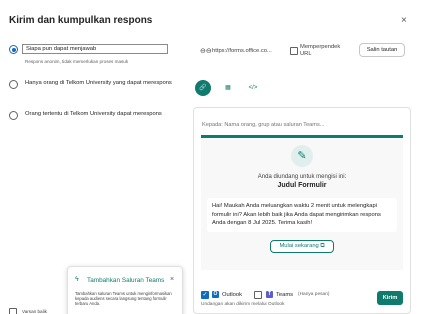  I want to click on bottom-left-checkbox, so click(13, 311).